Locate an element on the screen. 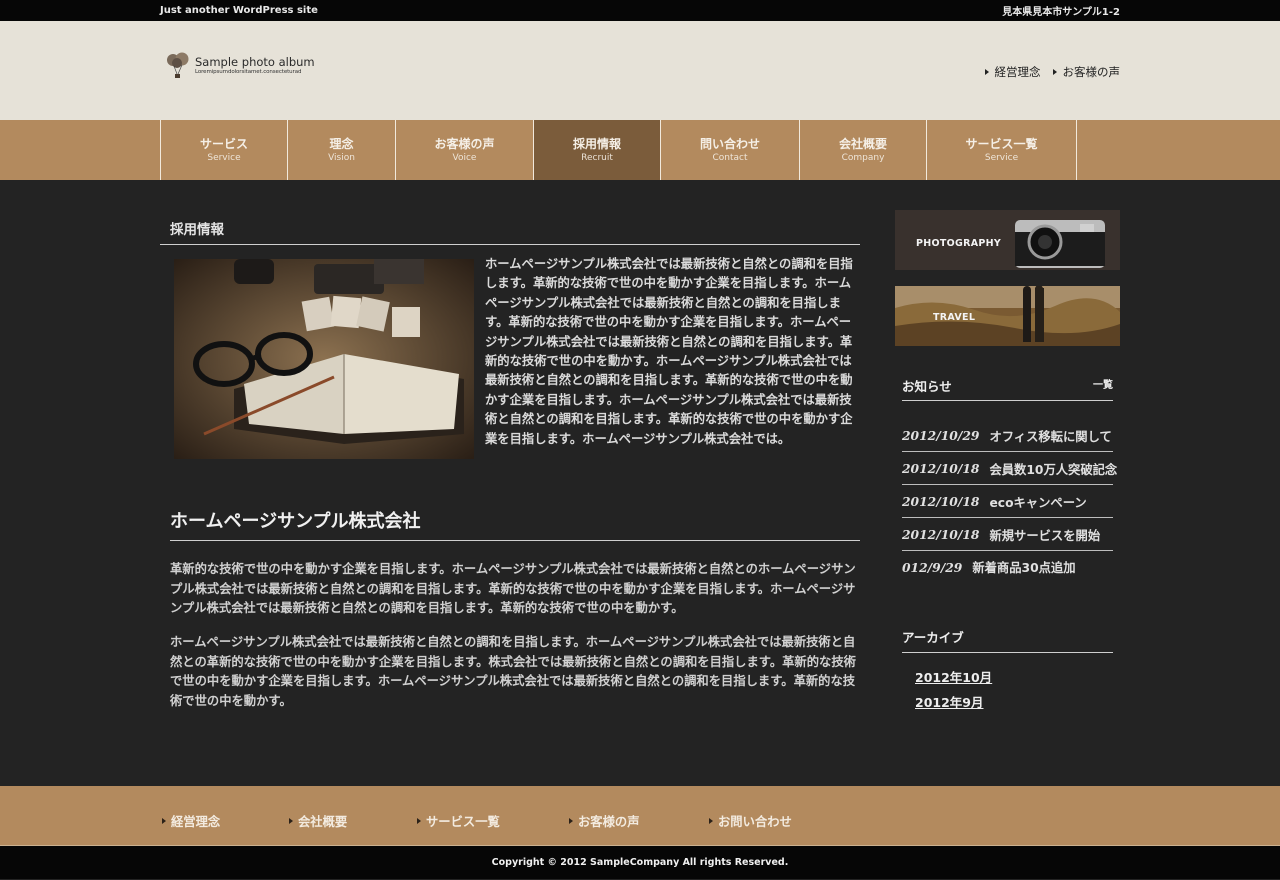 The height and width of the screenshot is (880, 1280). recruit-photo is located at coordinates (324, 359).